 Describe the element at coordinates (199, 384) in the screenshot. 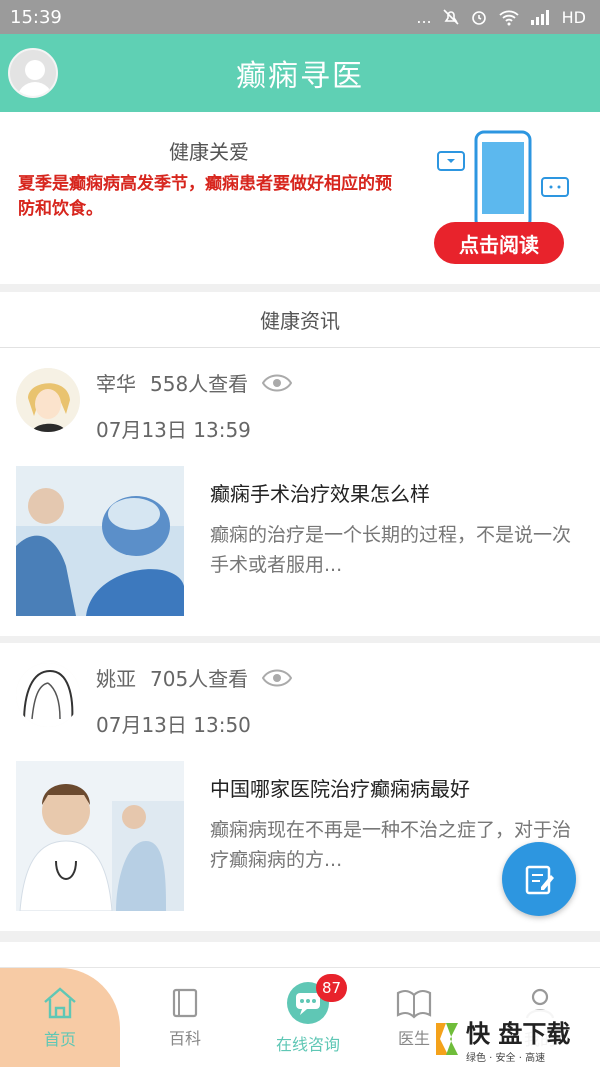

I see `view-count: 558人查看` at that location.